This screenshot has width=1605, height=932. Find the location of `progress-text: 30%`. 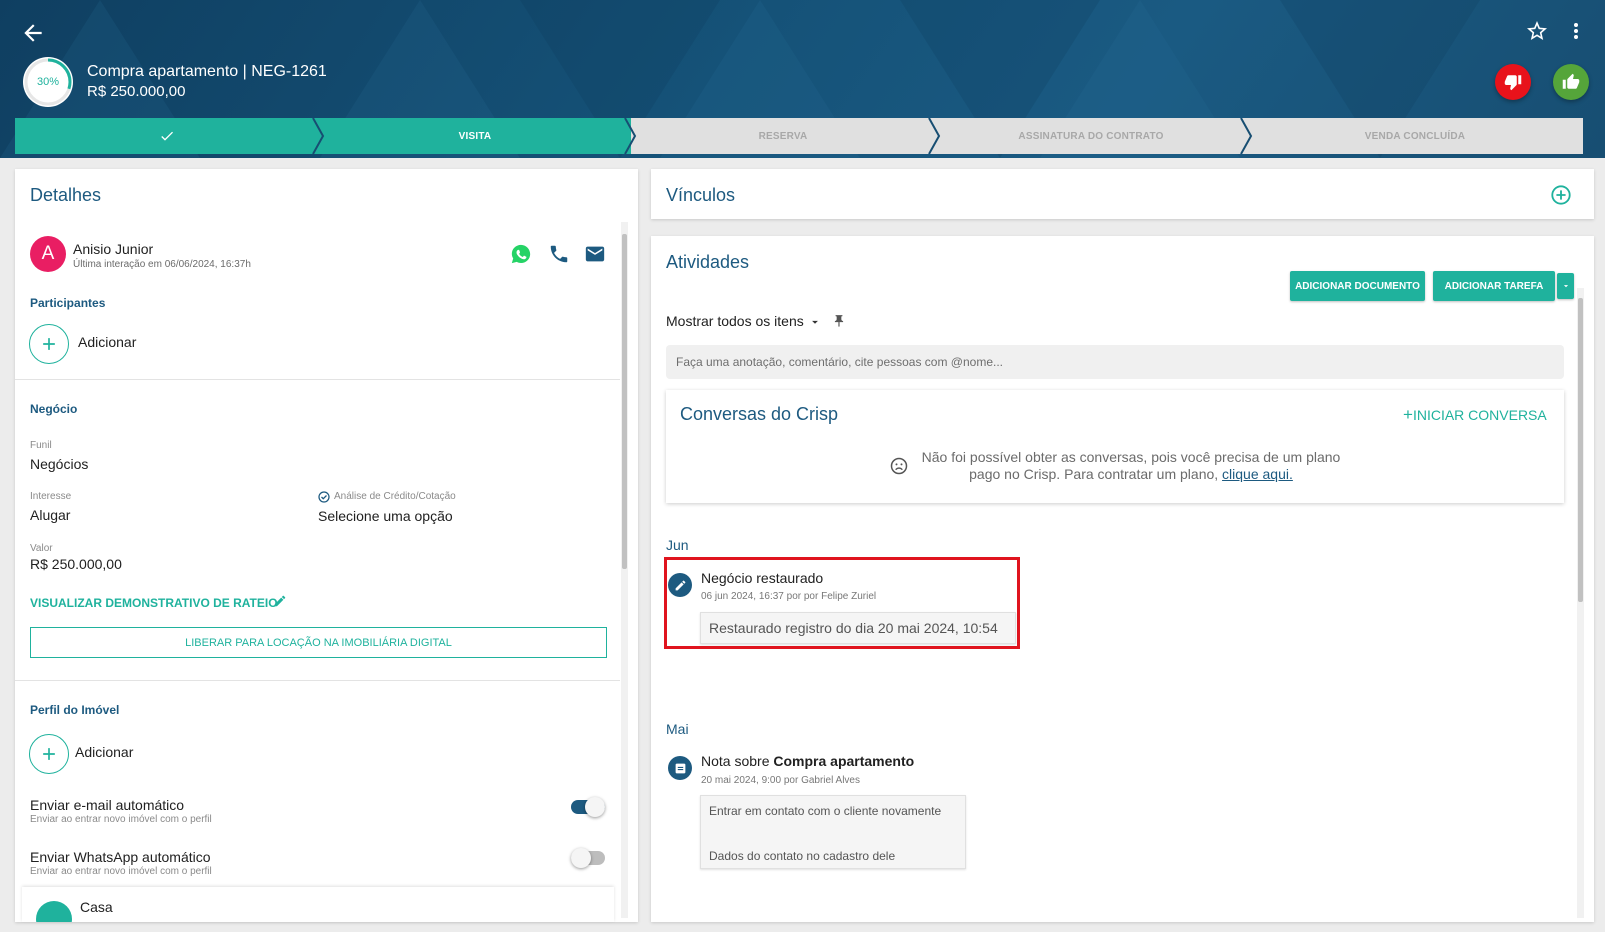

progress-text: 30% is located at coordinates (48, 82).